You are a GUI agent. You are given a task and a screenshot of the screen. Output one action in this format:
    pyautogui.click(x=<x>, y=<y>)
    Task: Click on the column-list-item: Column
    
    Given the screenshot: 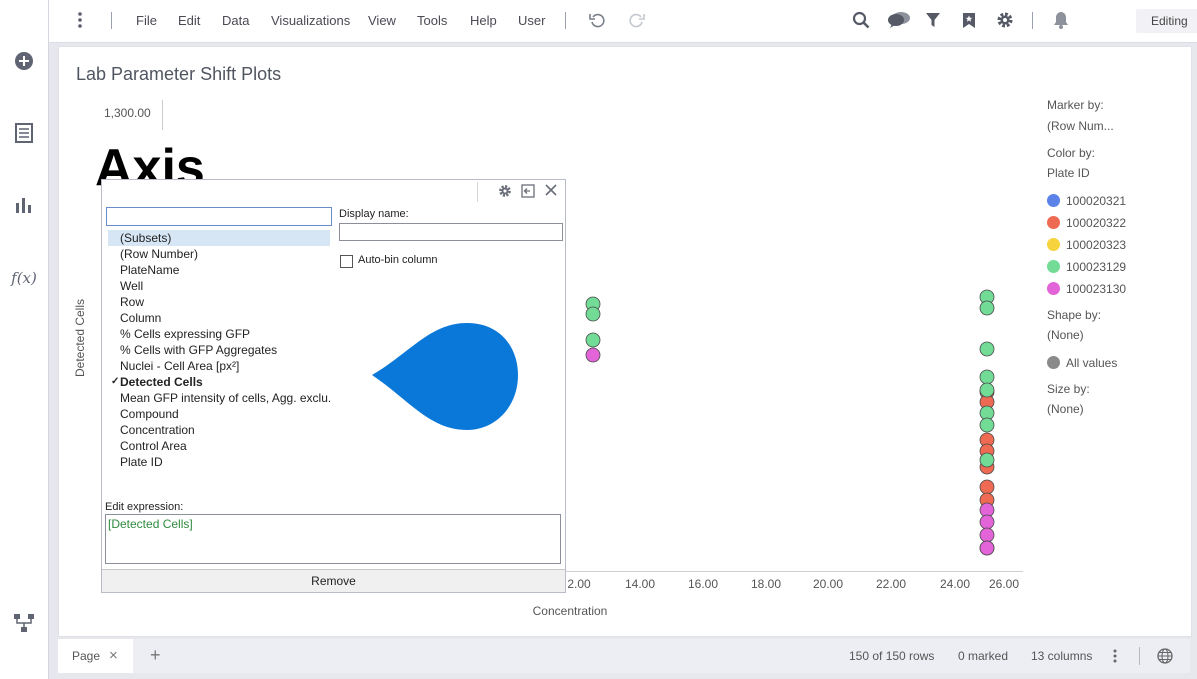 What is the action you would take?
    pyautogui.click(x=219, y=318)
    